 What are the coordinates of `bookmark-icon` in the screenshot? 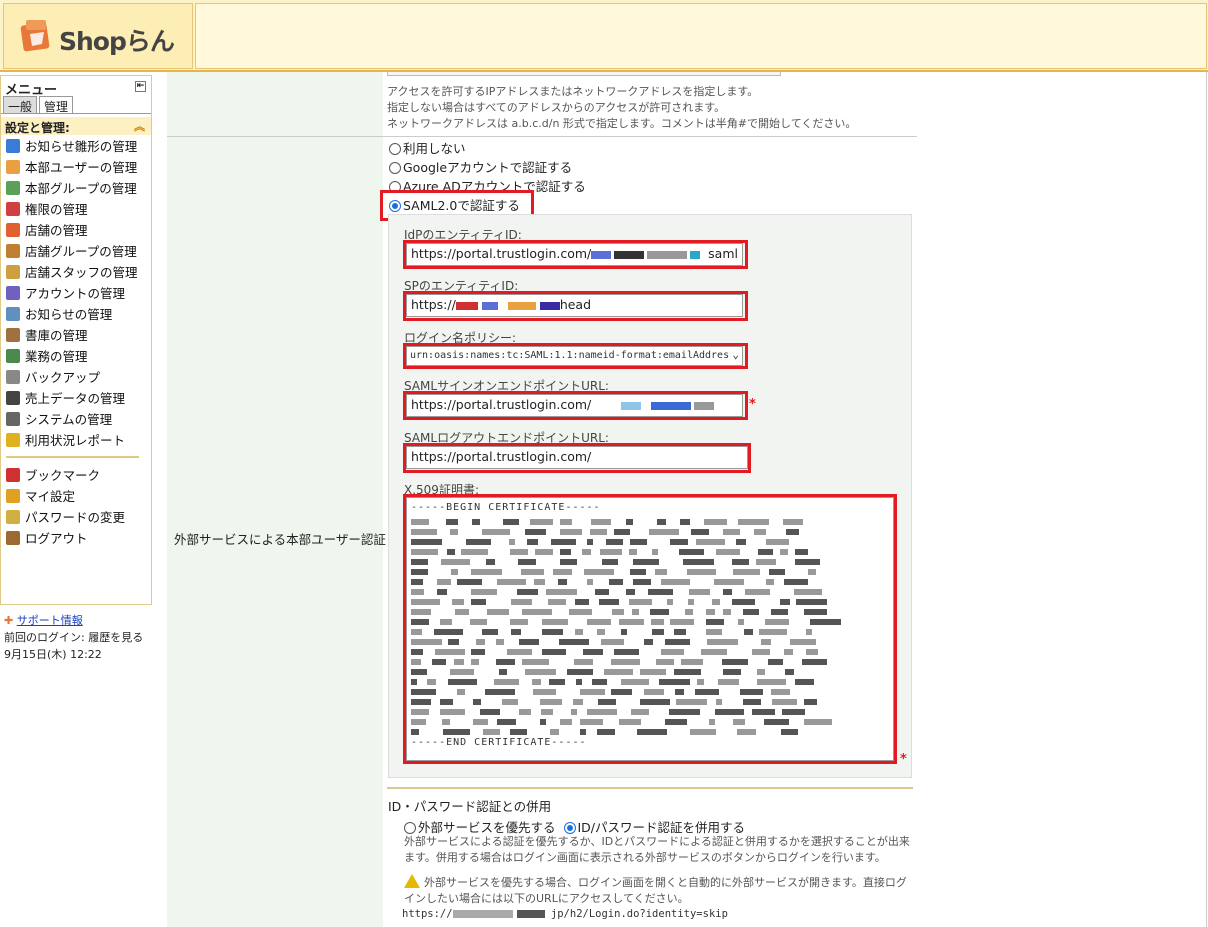 It's located at (13, 474).